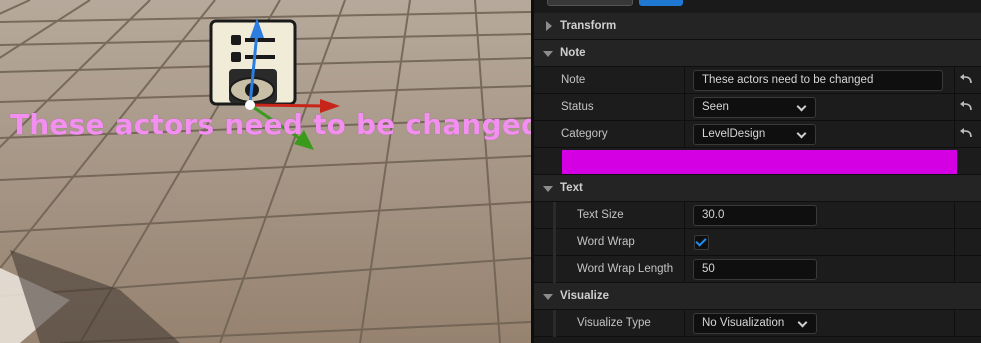 The width and height of the screenshot is (981, 343). What do you see at coordinates (755, 215) in the screenshot?
I see `text-size-input: 30.0` at bounding box center [755, 215].